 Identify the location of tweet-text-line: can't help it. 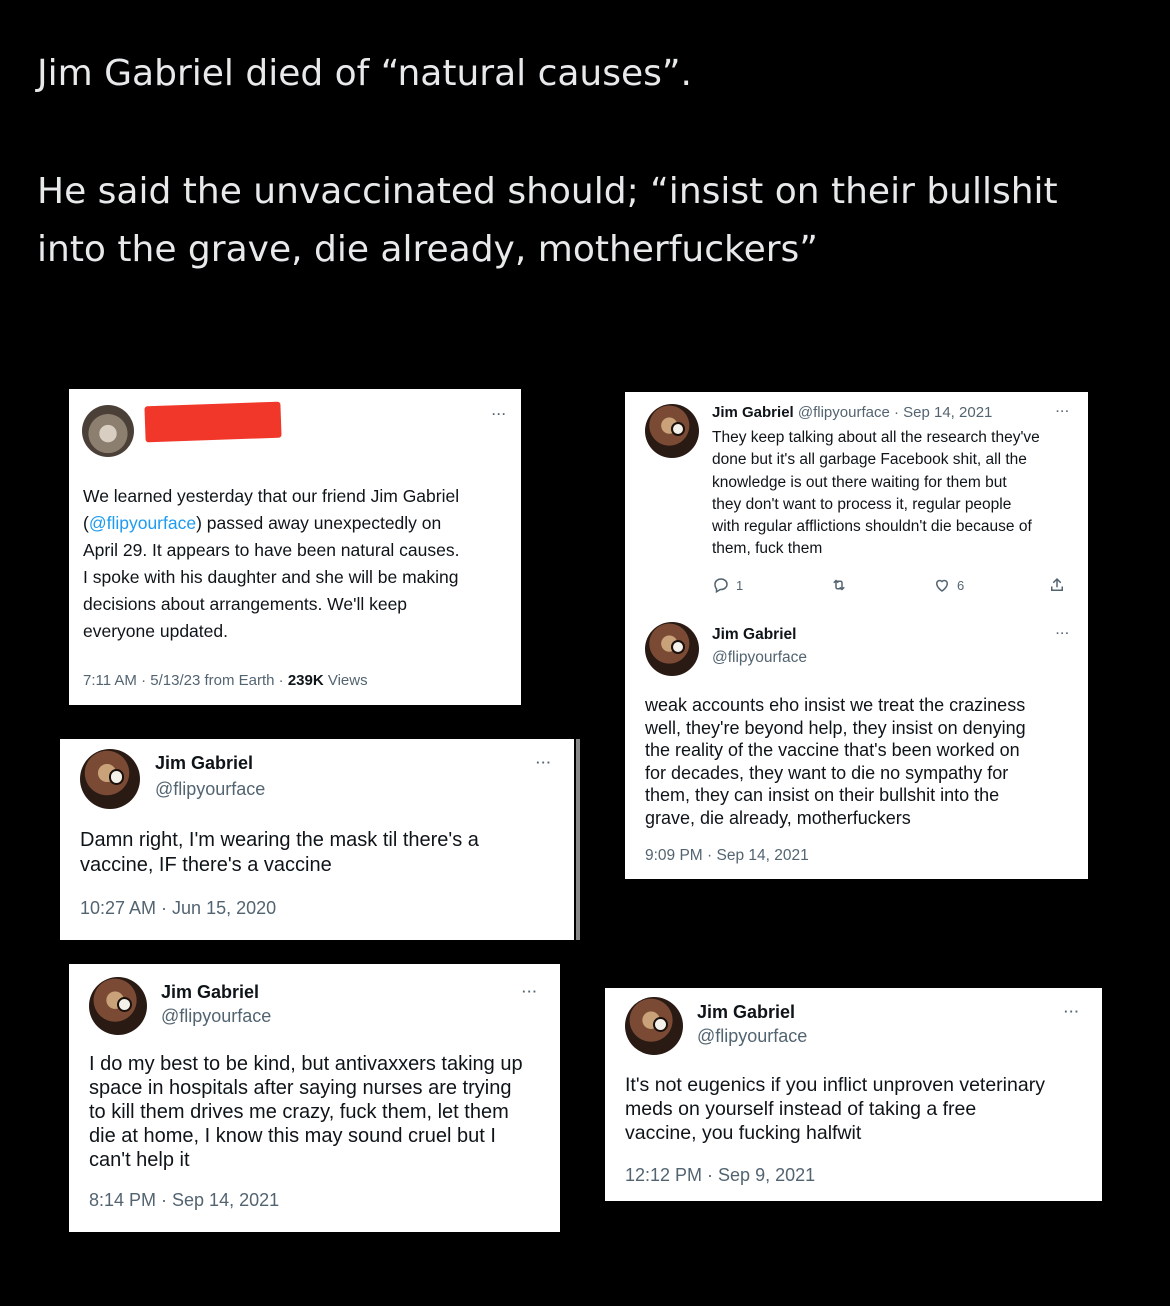
(139, 1160).